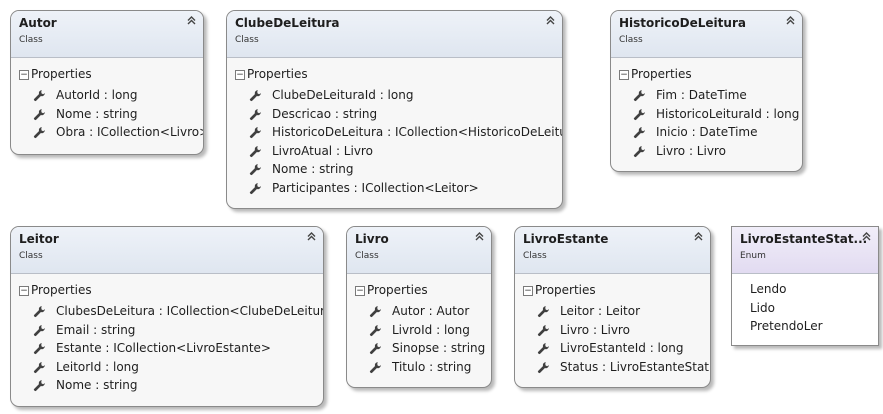 The image size is (883, 414). Describe the element at coordinates (419, 348) in the screenshot. I see `property-item: Sinopse : string` at that location.